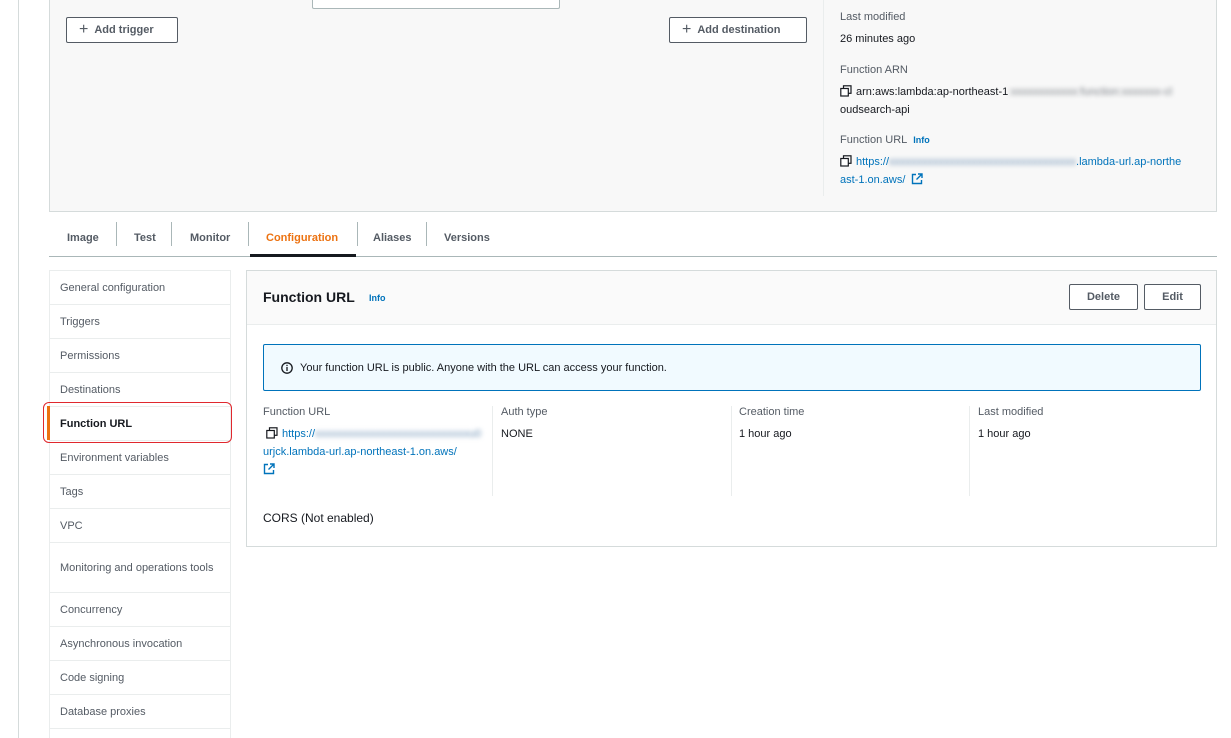 The image size is (1231, 738). Describe the element at coordinates (765, 434) in the screenshot. I see `creation-time-value: 1 hour ago` at that location.